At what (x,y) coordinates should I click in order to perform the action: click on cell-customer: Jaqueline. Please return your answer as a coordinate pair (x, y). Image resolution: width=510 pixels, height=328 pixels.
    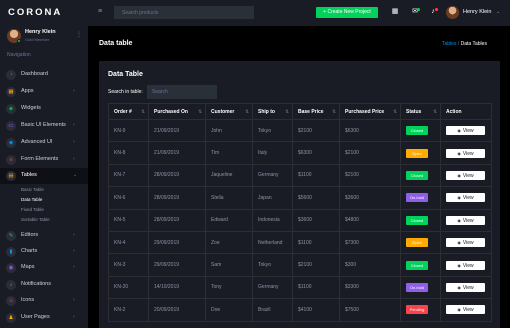
    Looking at the image, I should click on (229, 175).